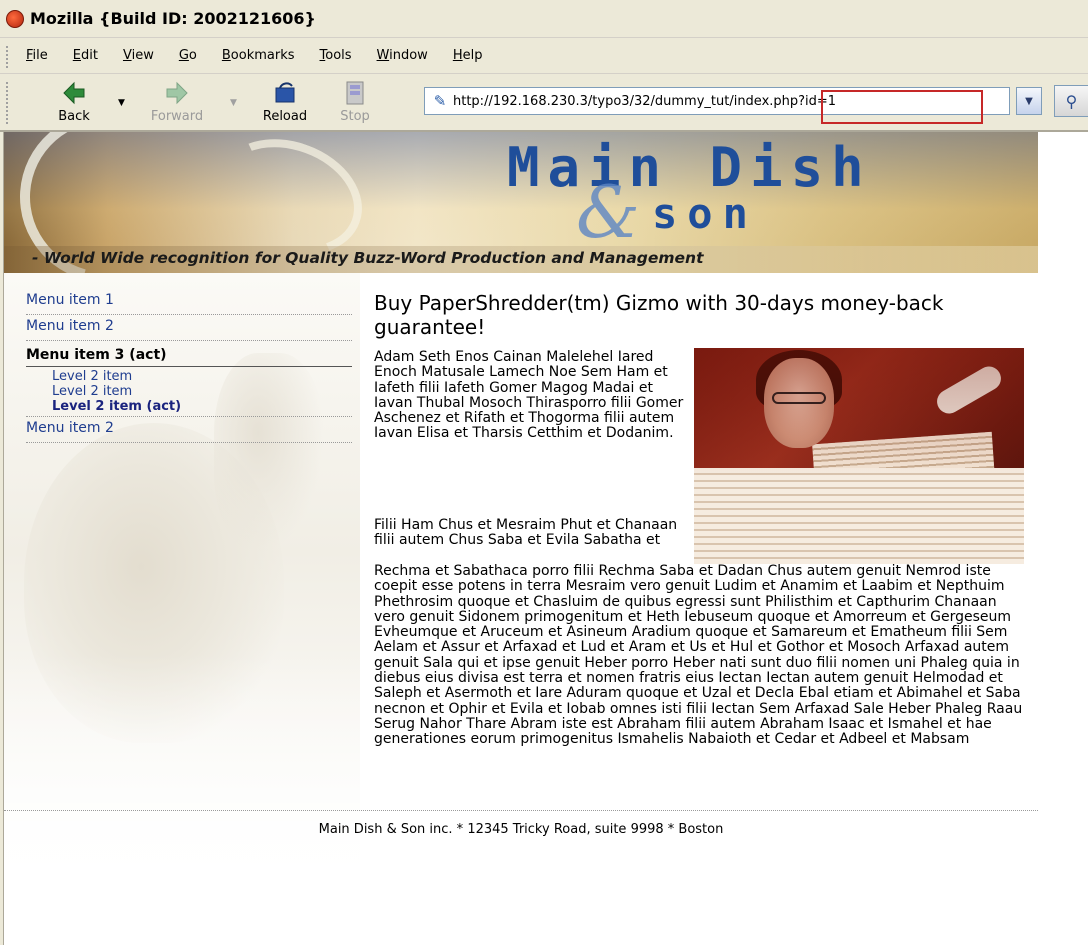 The width and height of the screenshot is (1088, 945). Describe the element at coordinates (468, 55) in the screenshot. I see `menu-help: Help` at that location.